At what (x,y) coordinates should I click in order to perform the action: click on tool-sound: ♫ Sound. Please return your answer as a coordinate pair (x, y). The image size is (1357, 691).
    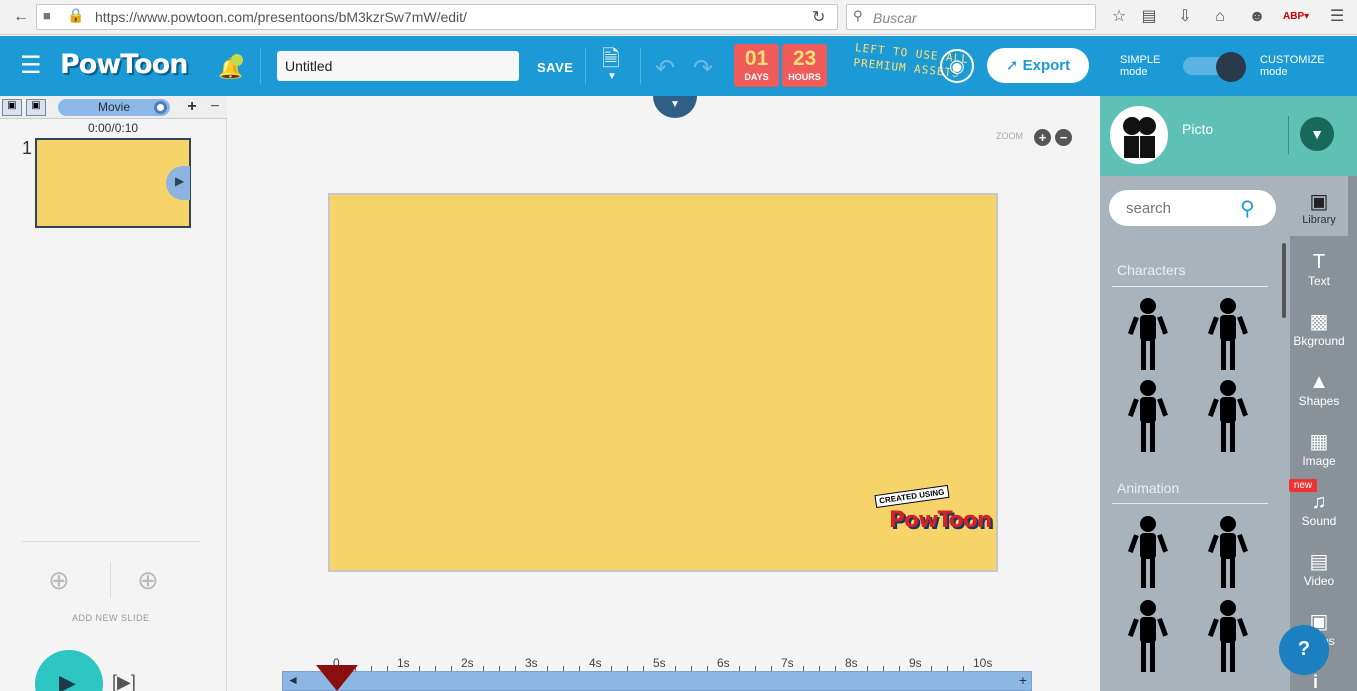
    Looking at the image, I should click on (1319, 509).